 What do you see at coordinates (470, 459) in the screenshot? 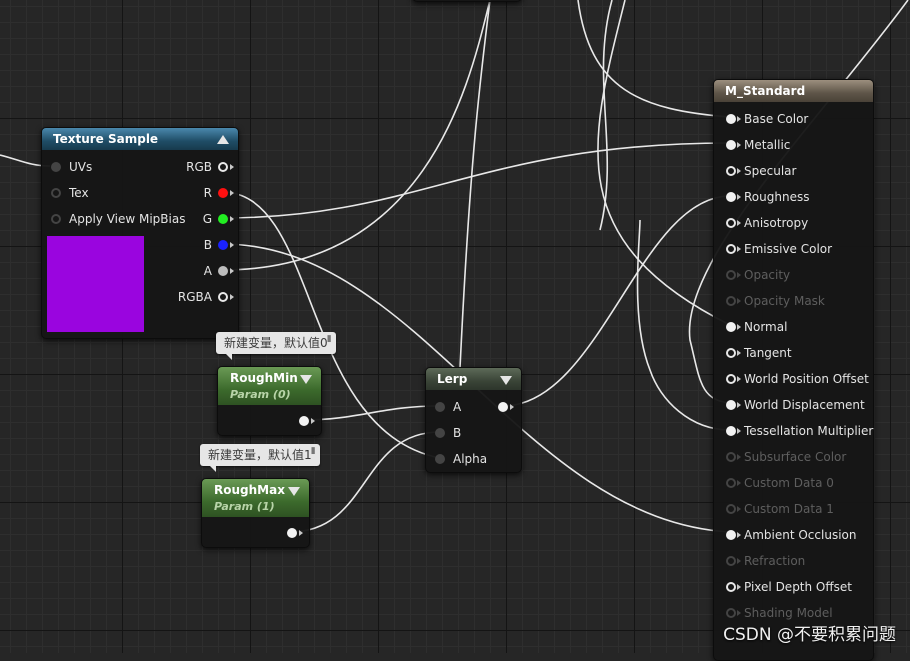
I see `lerp-alpha-label: Alpha` at bounding box center [470, 459].